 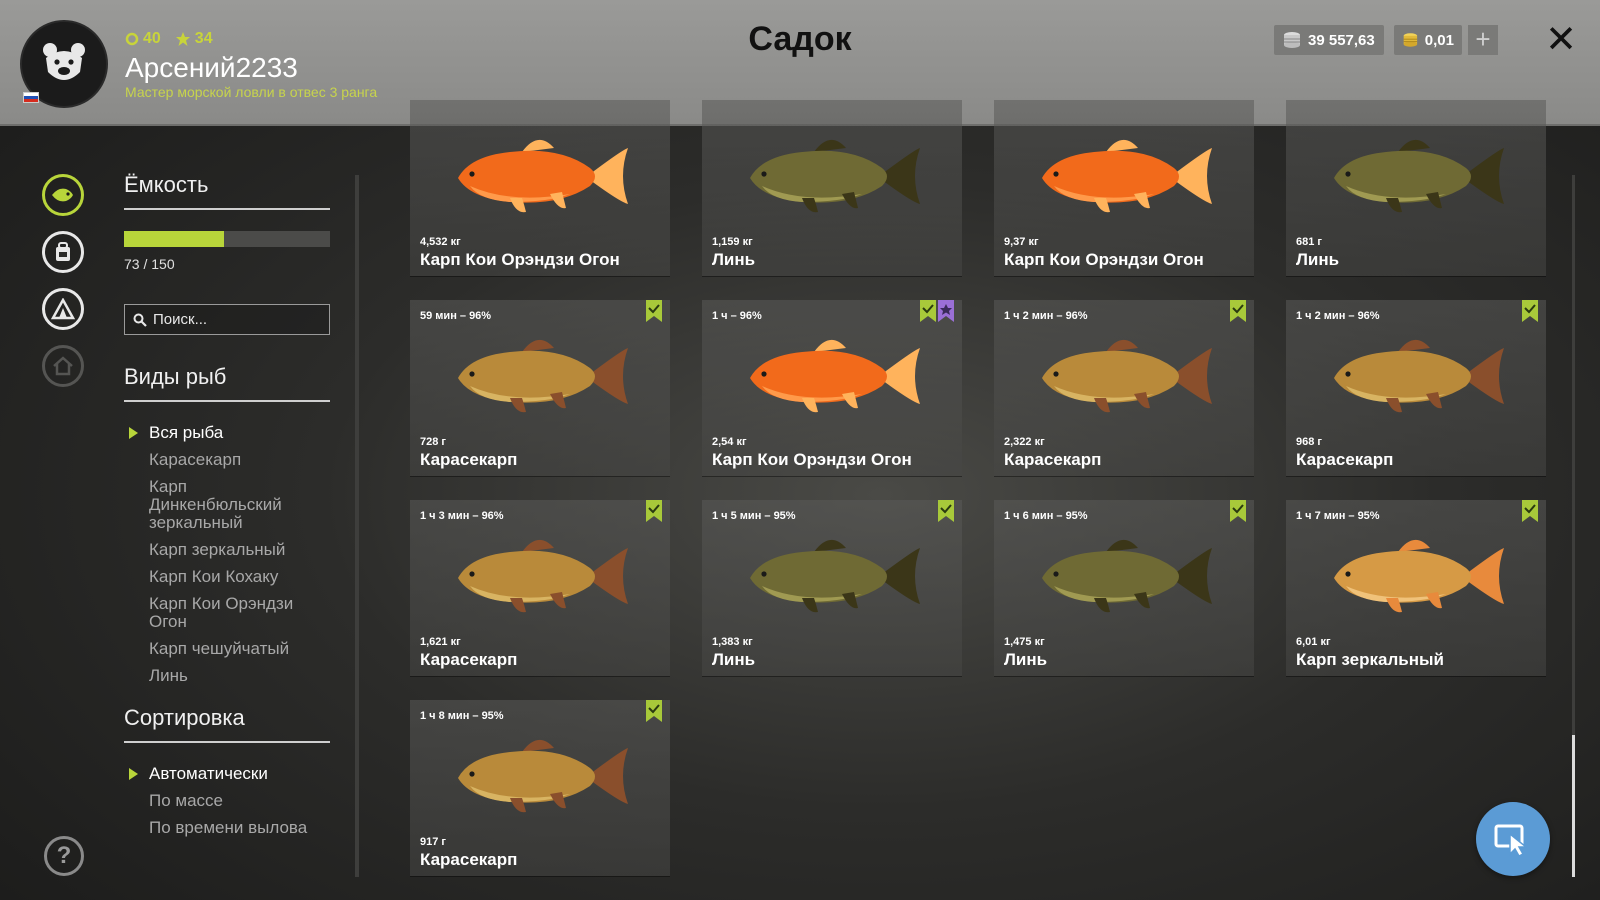 What do you see at coordinates (1483, 40) in the screenshot?
I see `add-gold-button: +` at bounding box center [1483, 40].